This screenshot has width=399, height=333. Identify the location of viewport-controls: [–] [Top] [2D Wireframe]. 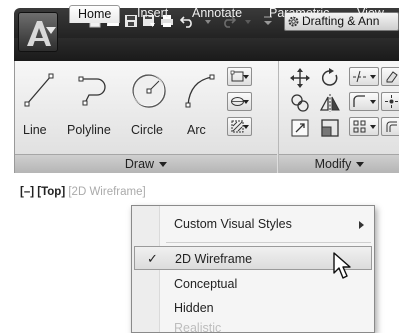
(83, 192).